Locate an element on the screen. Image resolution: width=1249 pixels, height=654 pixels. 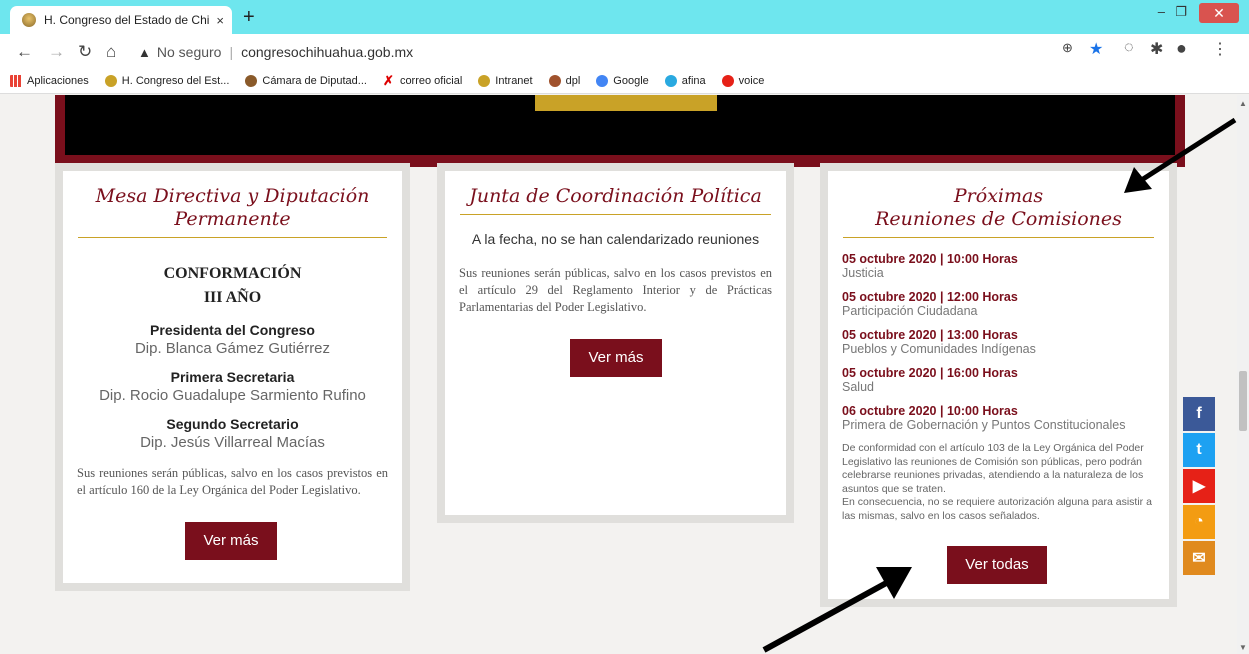
comisiones-title: Próximas Reuniones de Comisiones is located at coordinates (998, 201).